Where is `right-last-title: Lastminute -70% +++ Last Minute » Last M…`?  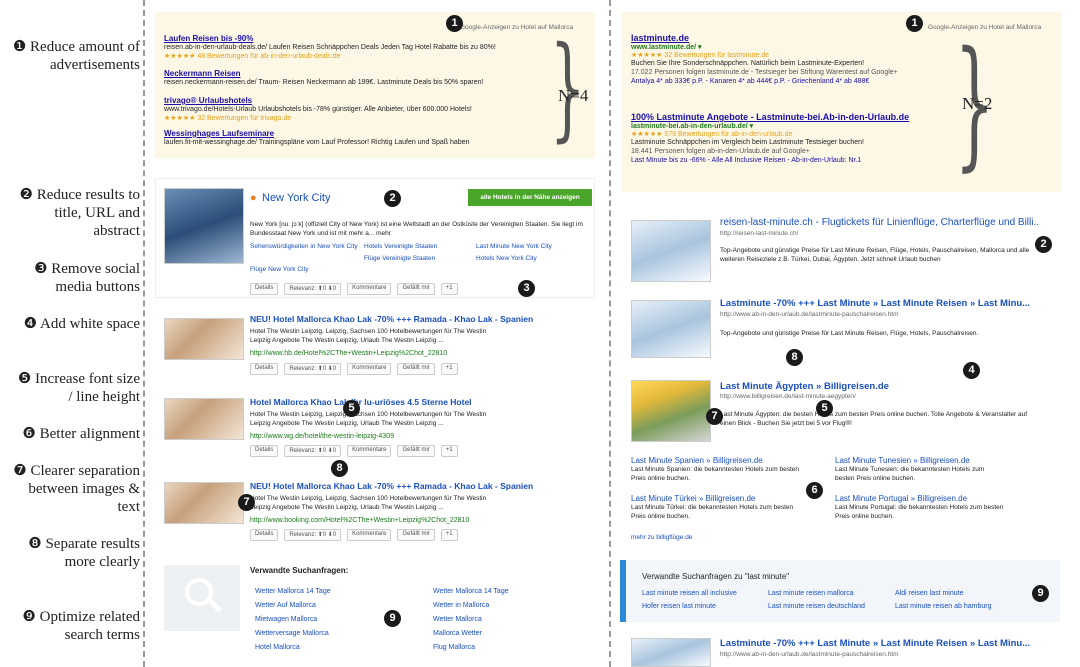
right-last-title: Lastminute -70% +++ Last Minute » Last M… is located at coordinates (880, 643).